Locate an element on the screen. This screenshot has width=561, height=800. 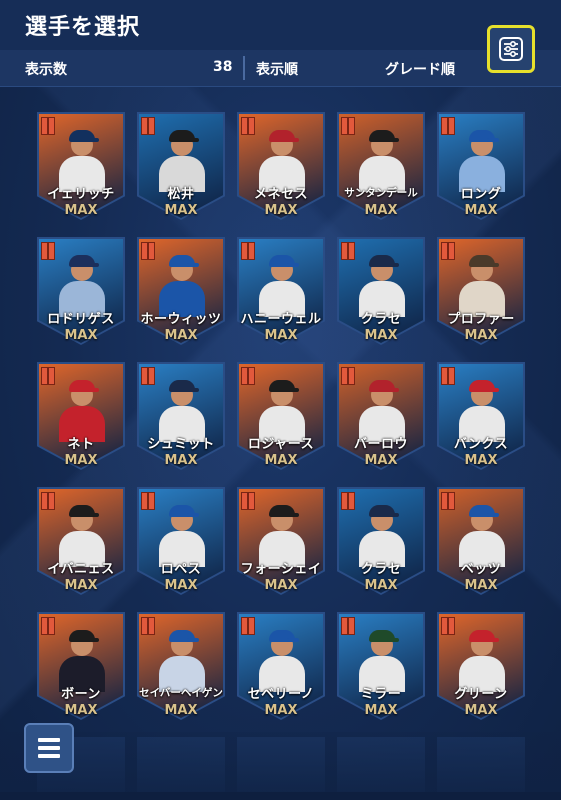
player-name: メネセス is located at coordinates (280, 194).